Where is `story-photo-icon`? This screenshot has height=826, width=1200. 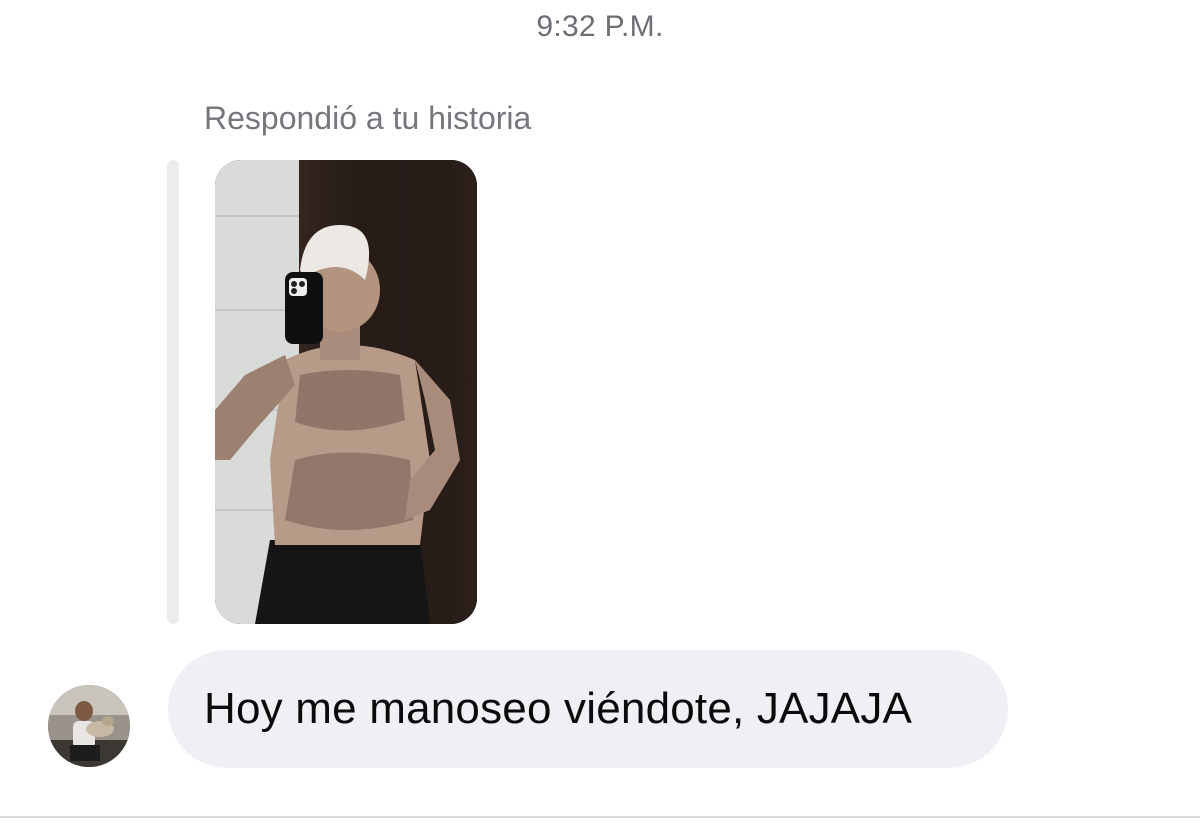 story-photo-icon is located at coordinates (346, 392).